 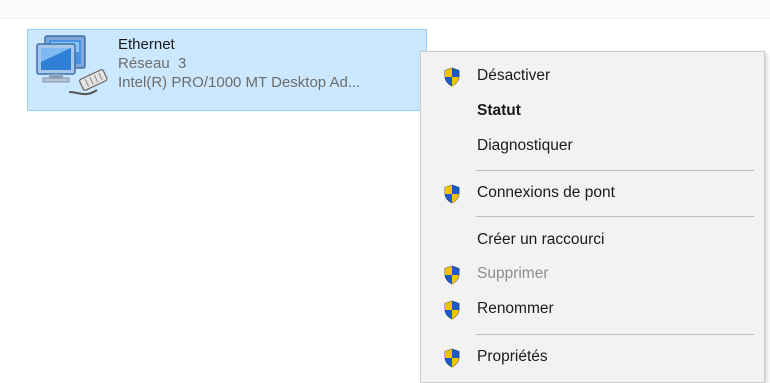 I want to click on menu-item-proprietes: Propriétés, so click(x=592, y=357).